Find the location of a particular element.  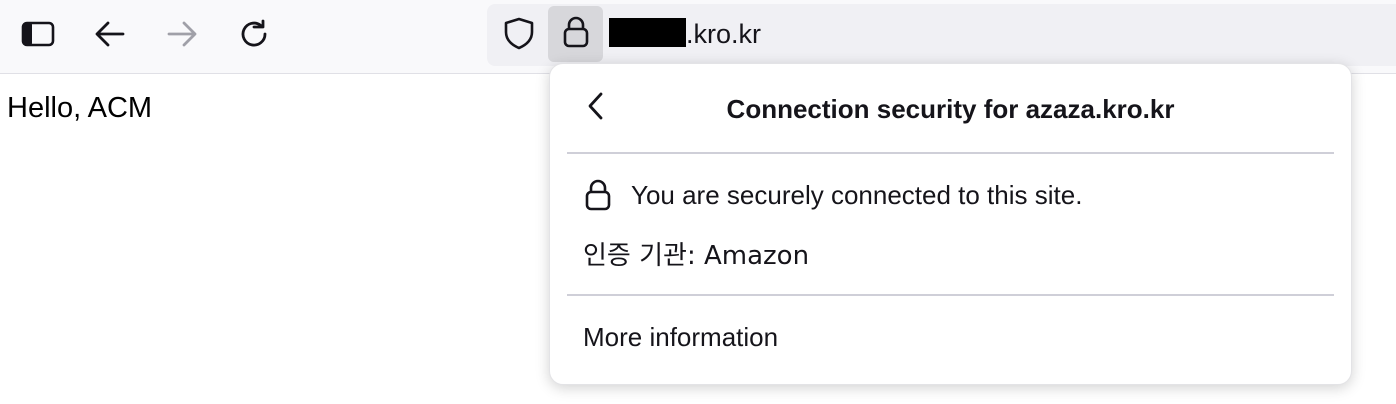

redacted-url-segment is located at coordinates (647, 32).